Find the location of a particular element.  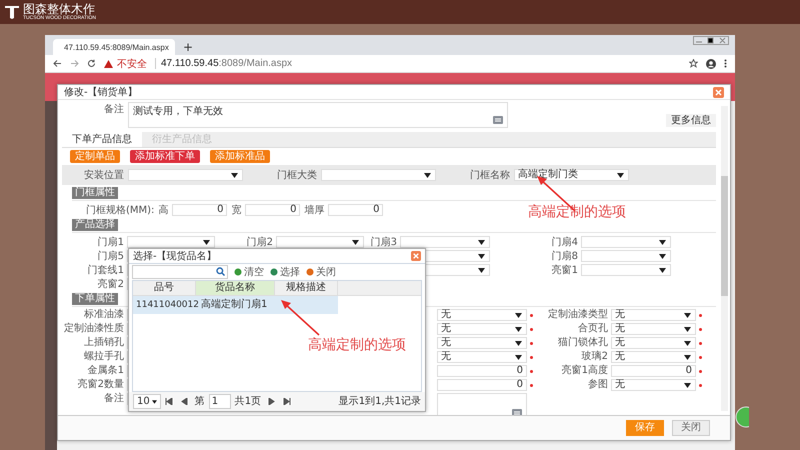

field-label: 合页孔 is located at coordinates (592, 329).